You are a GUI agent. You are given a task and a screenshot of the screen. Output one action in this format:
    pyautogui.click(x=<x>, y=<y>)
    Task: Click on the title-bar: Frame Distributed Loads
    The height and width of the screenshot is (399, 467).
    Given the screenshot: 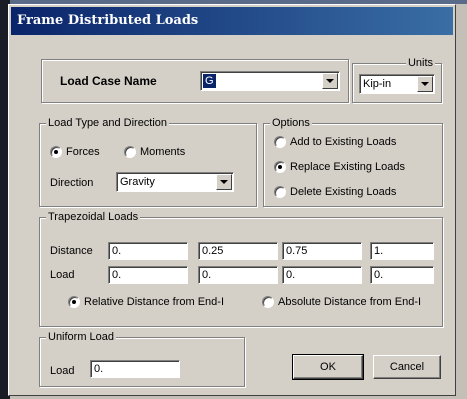 What is the action you would take?
    pyautogui.click(x=232, y=21)
    